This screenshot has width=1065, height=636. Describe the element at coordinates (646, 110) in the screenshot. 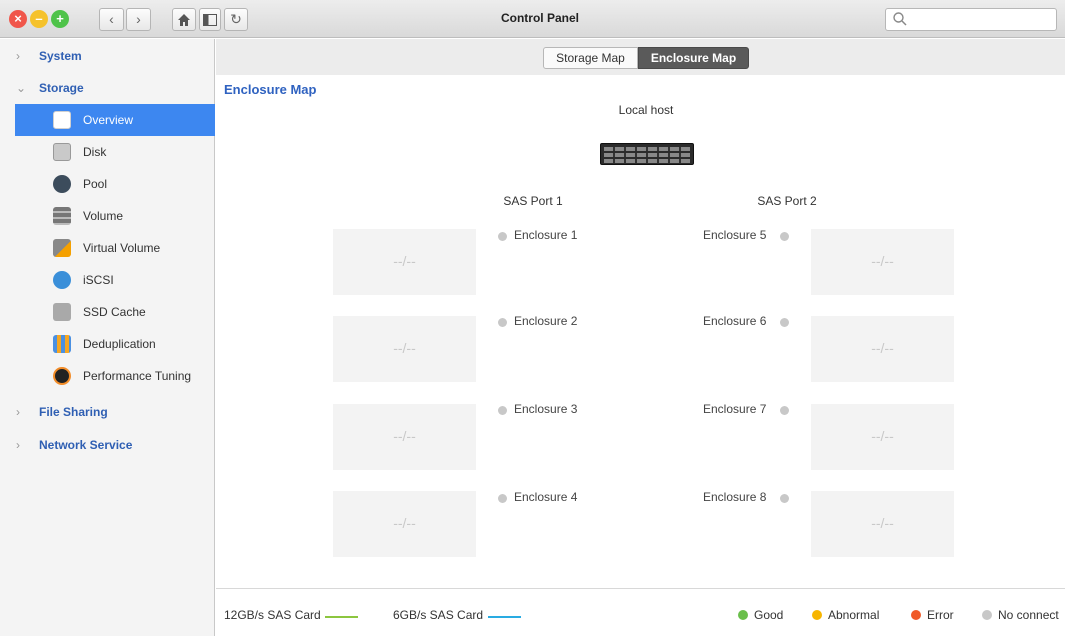

I see `local-host-label: Local host` at that location.